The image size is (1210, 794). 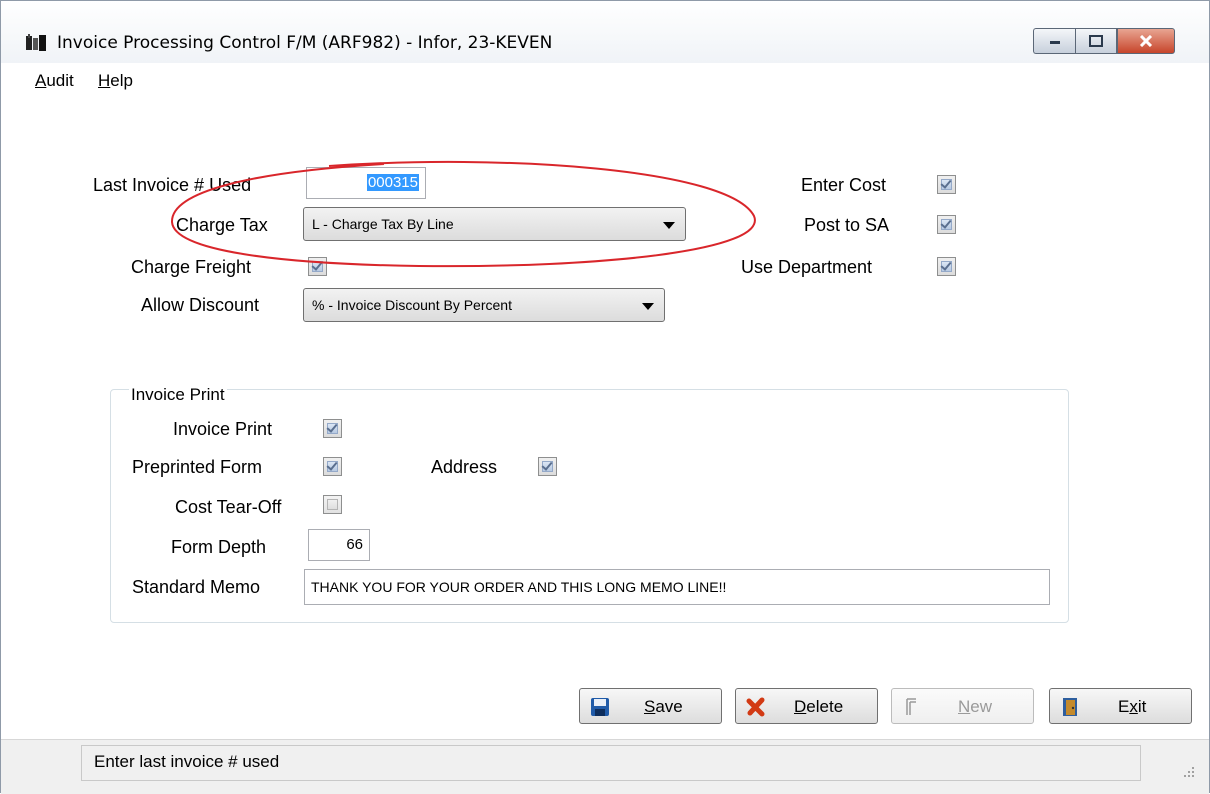 I want to click on enter-cost-checkbox, so click(x=946, y=184).